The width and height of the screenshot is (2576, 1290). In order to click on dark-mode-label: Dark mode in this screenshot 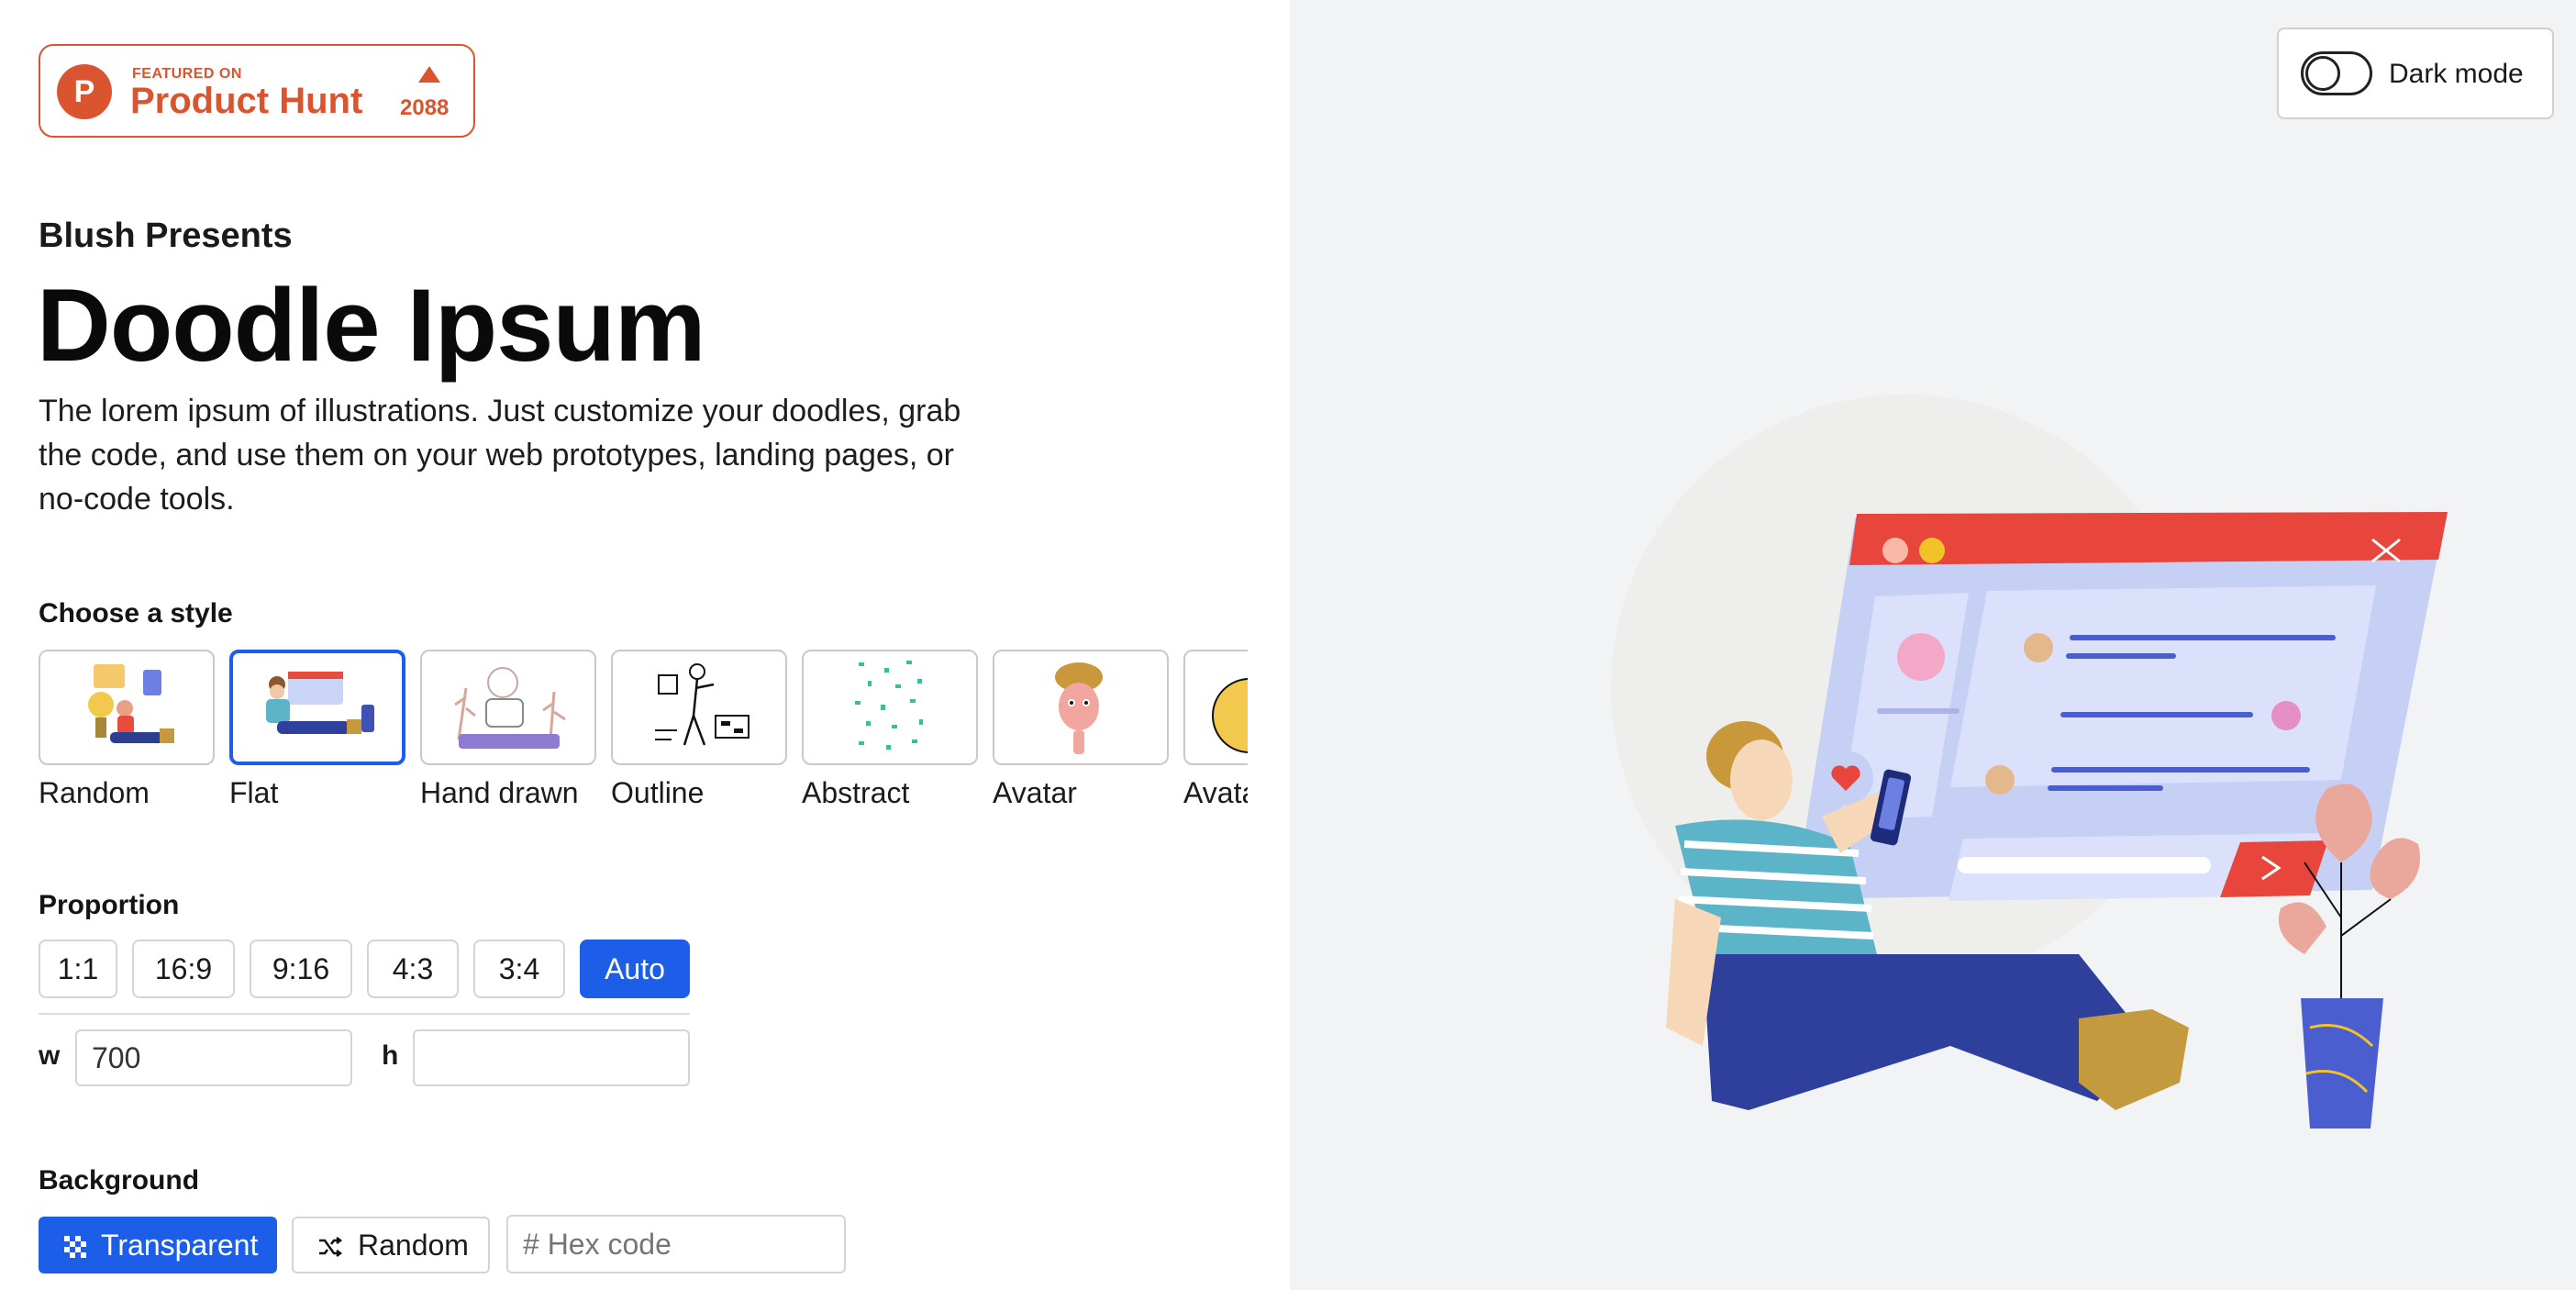, I will do `click(2456, 74)`.